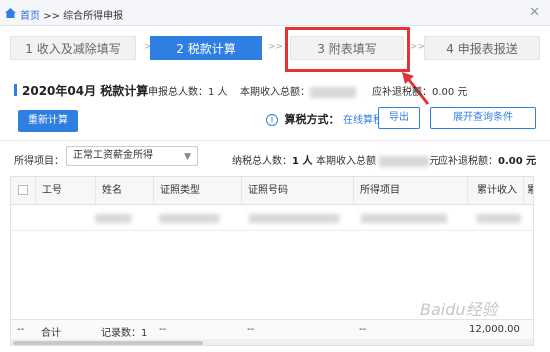 The height and width of the screenshot is (352, 550). Describe the element at coordinates (487, 161) in the screenshot. I see `filter-refund: 应补退税额：0.00 元` at that location.